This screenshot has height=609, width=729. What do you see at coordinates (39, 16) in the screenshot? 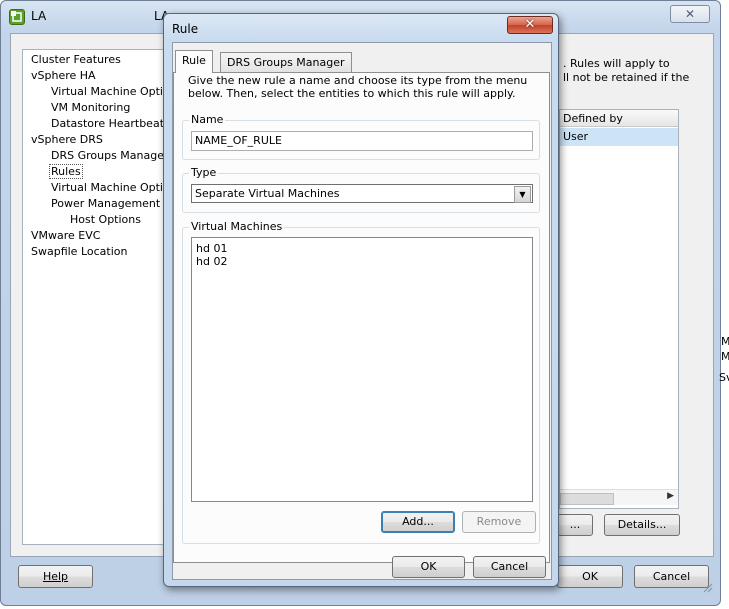
I see `window-title-left: LA` at bounding box center [39, 16].